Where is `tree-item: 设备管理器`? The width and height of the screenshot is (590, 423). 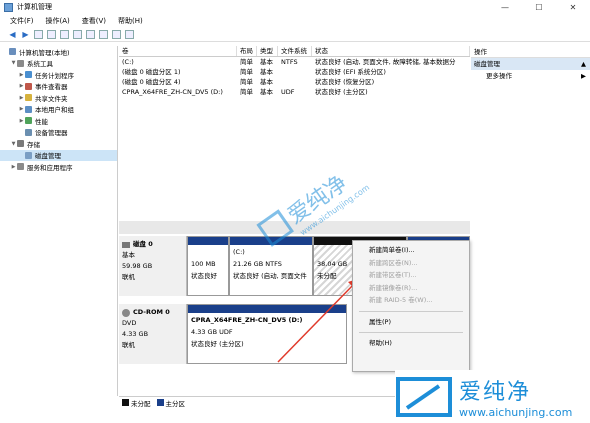 tree-item: 设备管理器 is located at coordinates (58, 133).